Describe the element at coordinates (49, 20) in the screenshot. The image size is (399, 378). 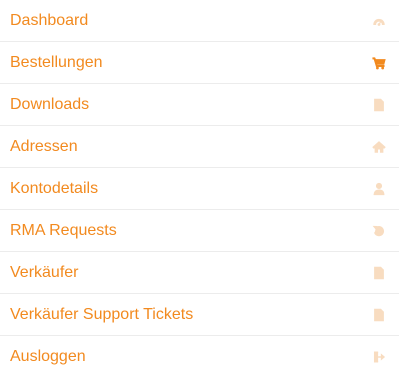
I see `nav-item-label: Dashboard` at that location.